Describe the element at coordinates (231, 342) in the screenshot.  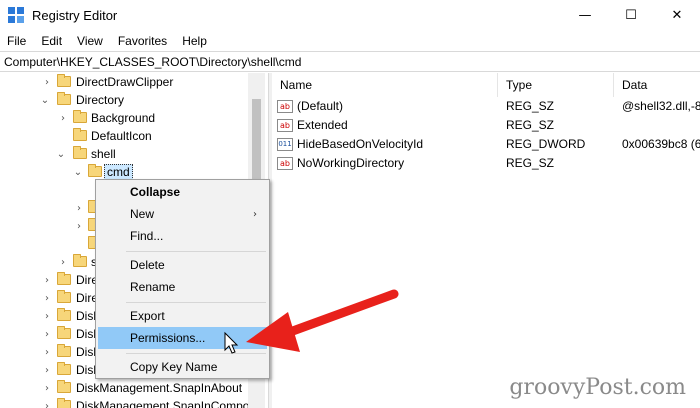
I see `mouse-pointer-icon` at that location.